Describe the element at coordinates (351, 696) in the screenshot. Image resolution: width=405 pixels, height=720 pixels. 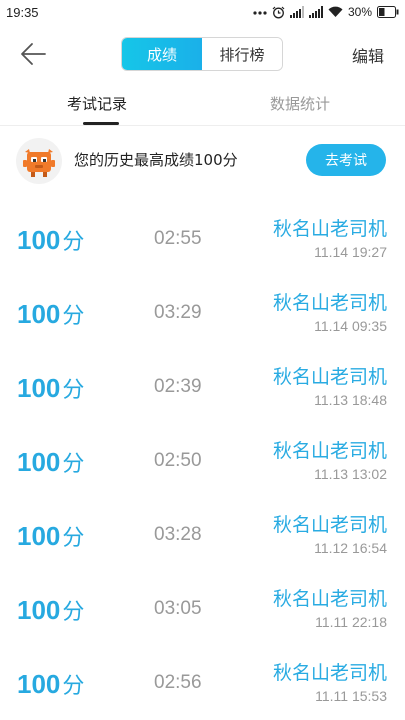
I see `record-timestamp: 11.11 15:53` at that location.